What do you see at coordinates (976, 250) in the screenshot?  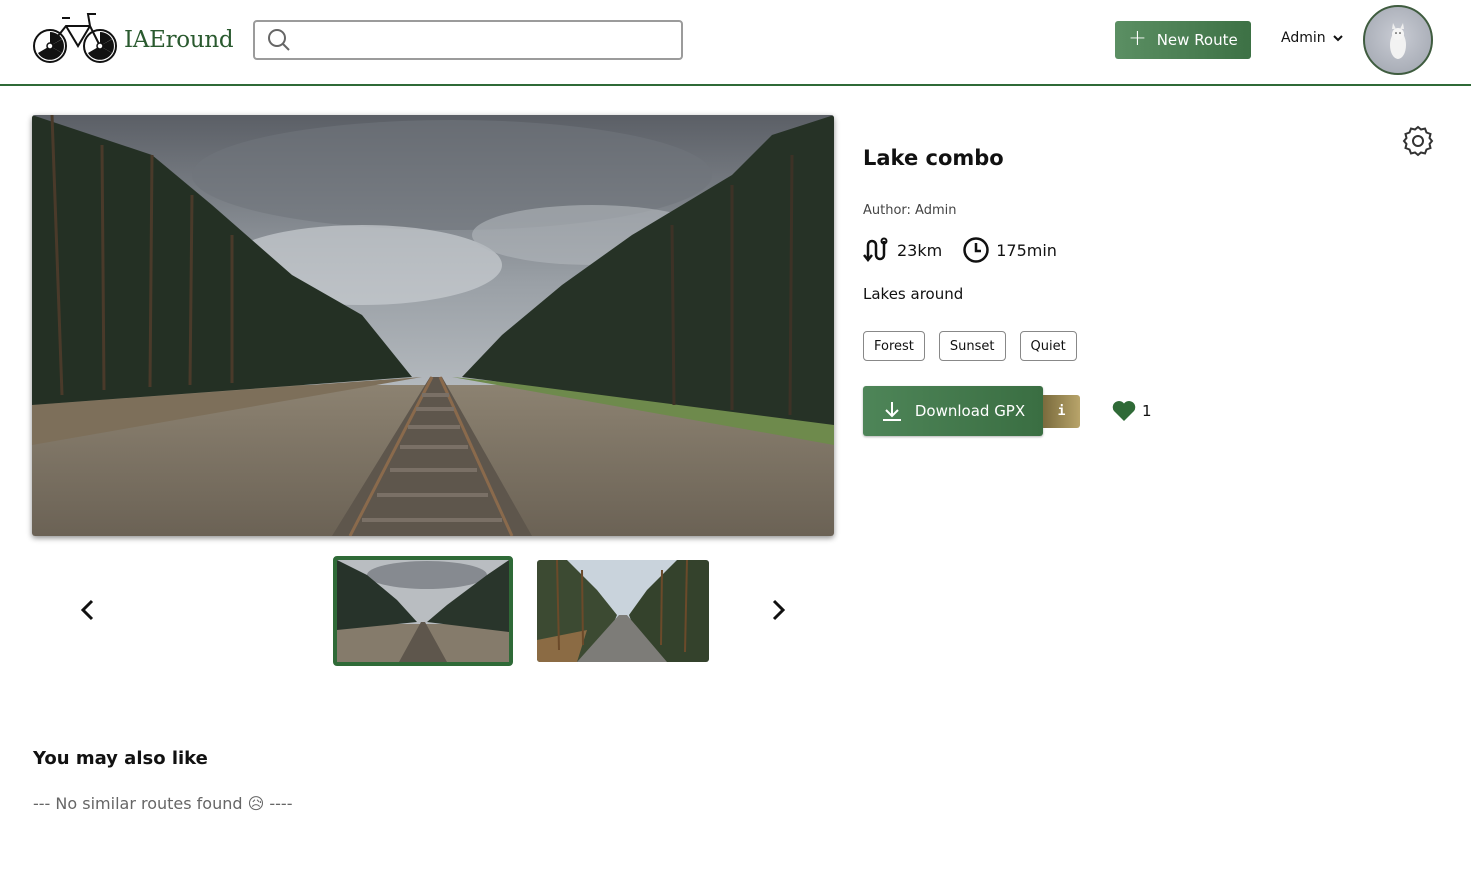 I see `clock-icon` at bounding box center [976, 250].